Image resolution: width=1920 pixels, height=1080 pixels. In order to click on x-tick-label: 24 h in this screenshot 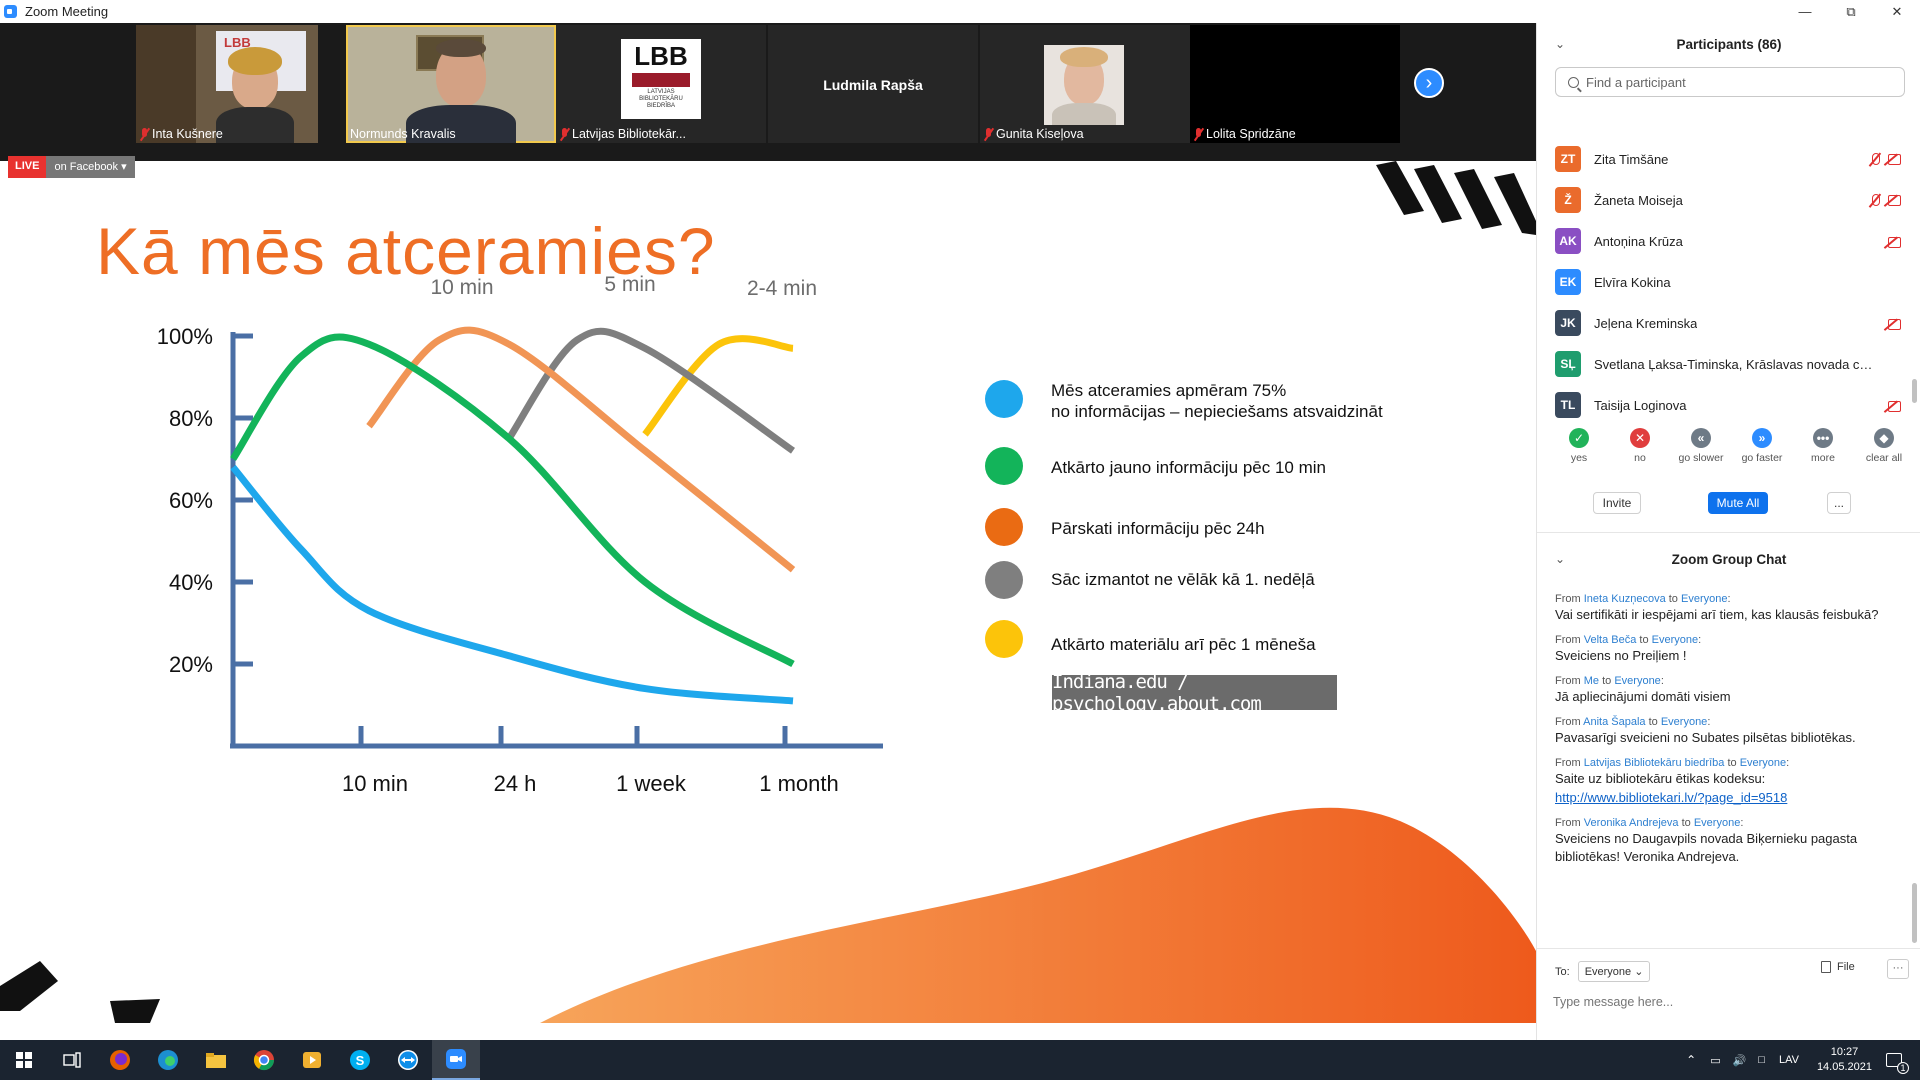, I will do `click(515, 783)`.